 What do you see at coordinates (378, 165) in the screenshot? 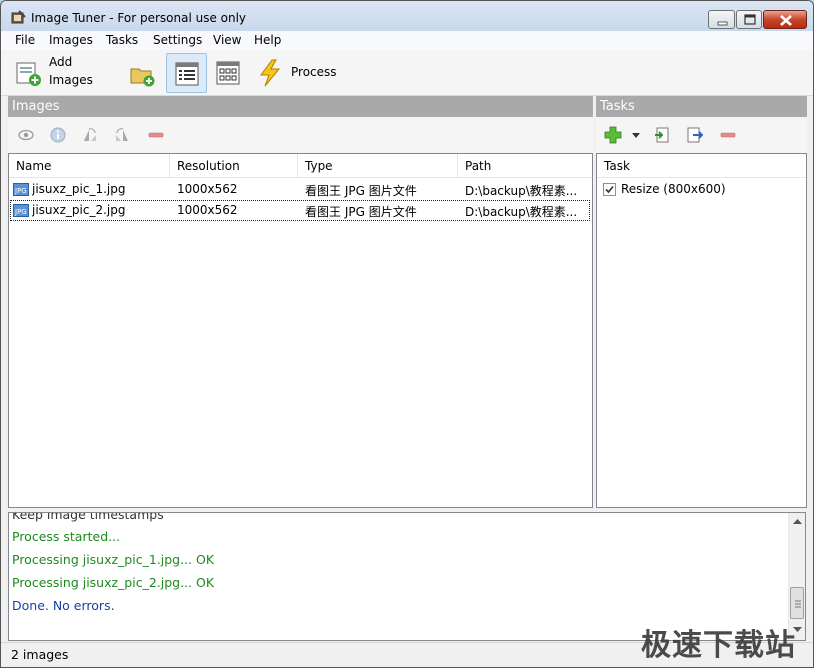
I see `column-header-type: Type` at bounding box center [378, 165].